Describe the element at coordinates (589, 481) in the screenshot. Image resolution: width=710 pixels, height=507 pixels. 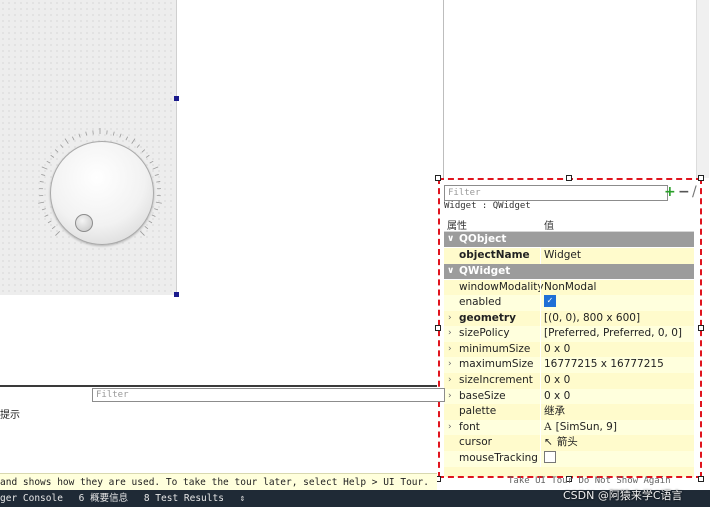
I see `tour-actions: Take UI Tour Do Not Show Again` at that location.